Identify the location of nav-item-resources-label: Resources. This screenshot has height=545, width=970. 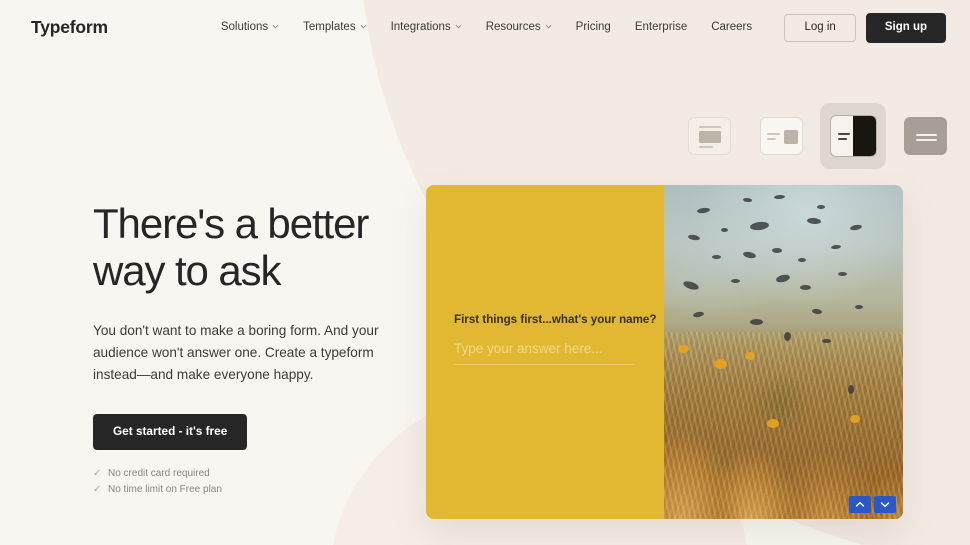
(513, 27).